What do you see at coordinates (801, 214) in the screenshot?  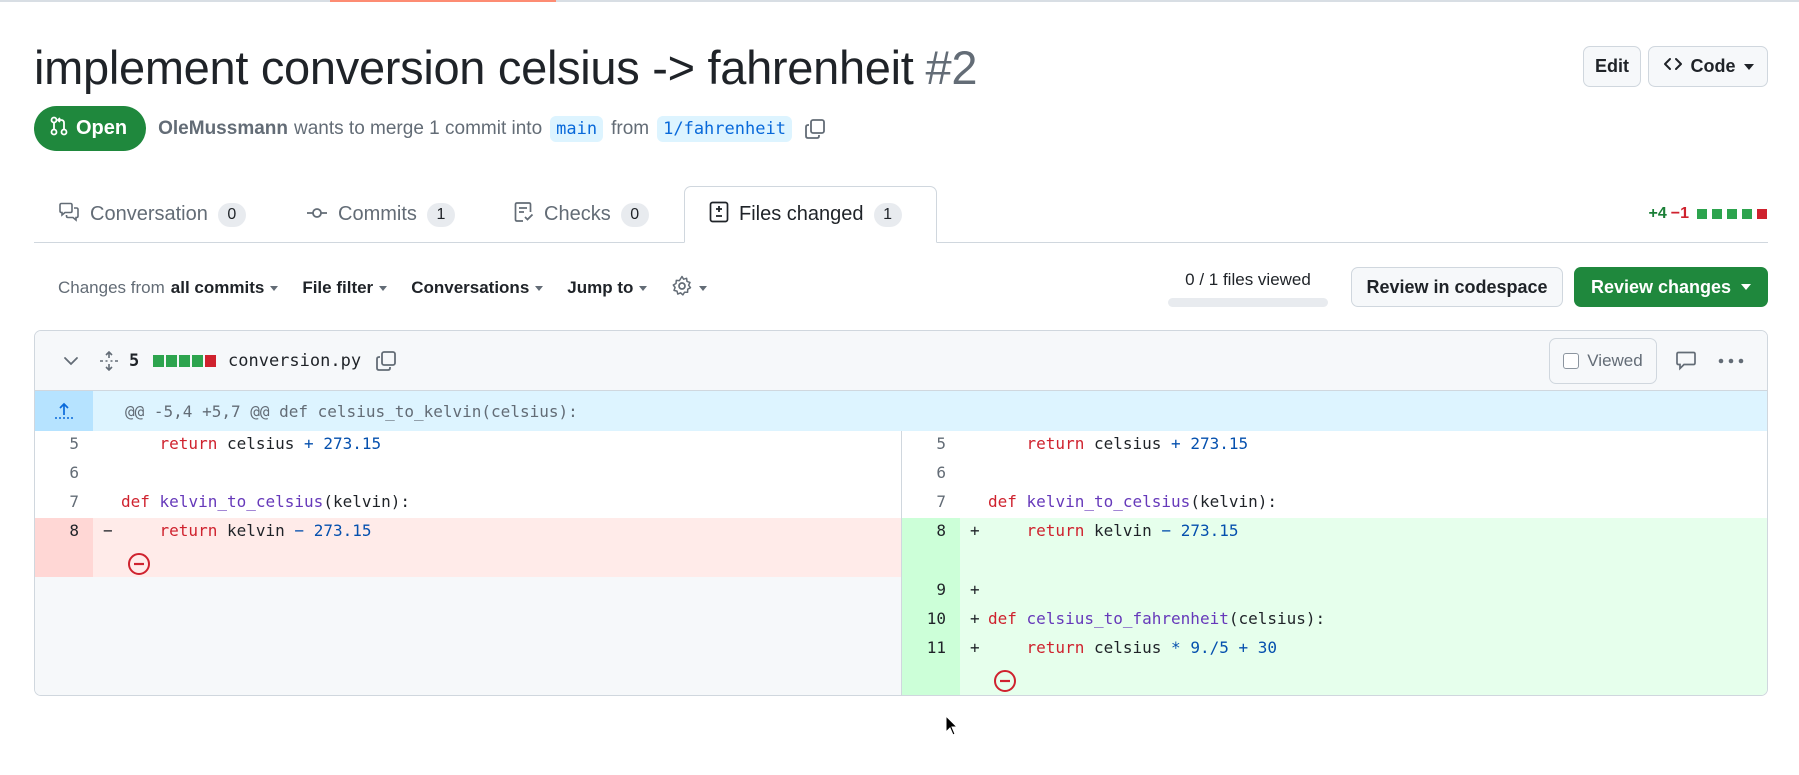 I see `tab-label: Files changed` at bounding box center [801, 214].